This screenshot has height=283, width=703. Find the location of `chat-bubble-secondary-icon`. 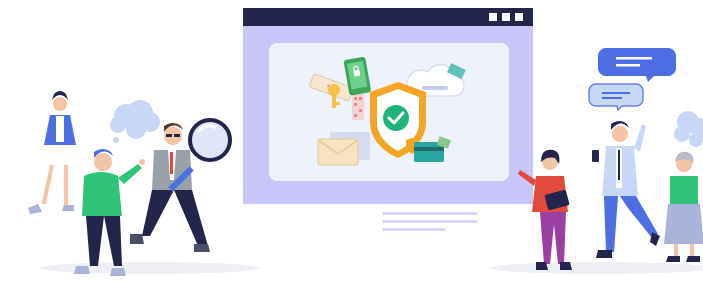

chat-bubble-secondary-icon is located at coordinates (616, 97).